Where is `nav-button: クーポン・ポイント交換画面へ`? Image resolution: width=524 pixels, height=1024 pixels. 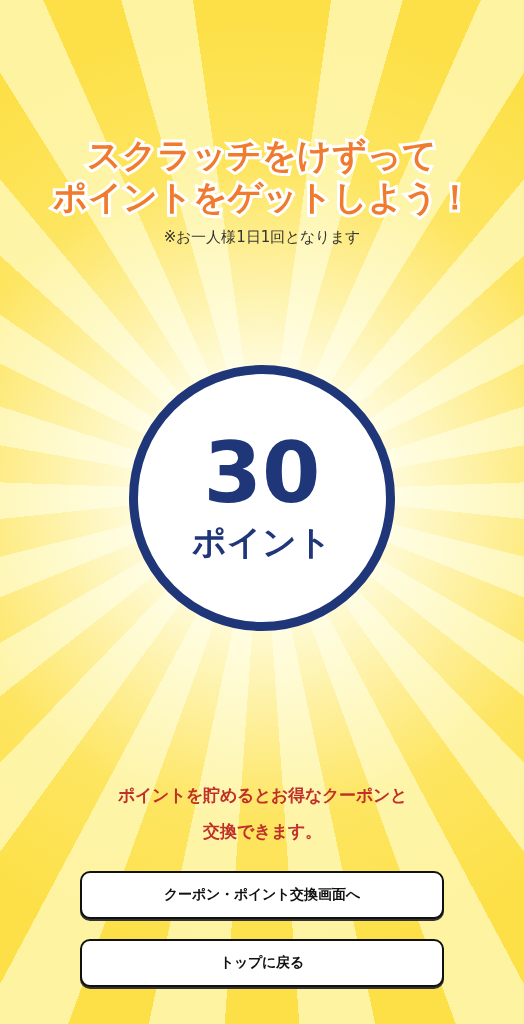 nav-button: クーポン・ポイント交換画面へ is located at coordinates (262, 894).